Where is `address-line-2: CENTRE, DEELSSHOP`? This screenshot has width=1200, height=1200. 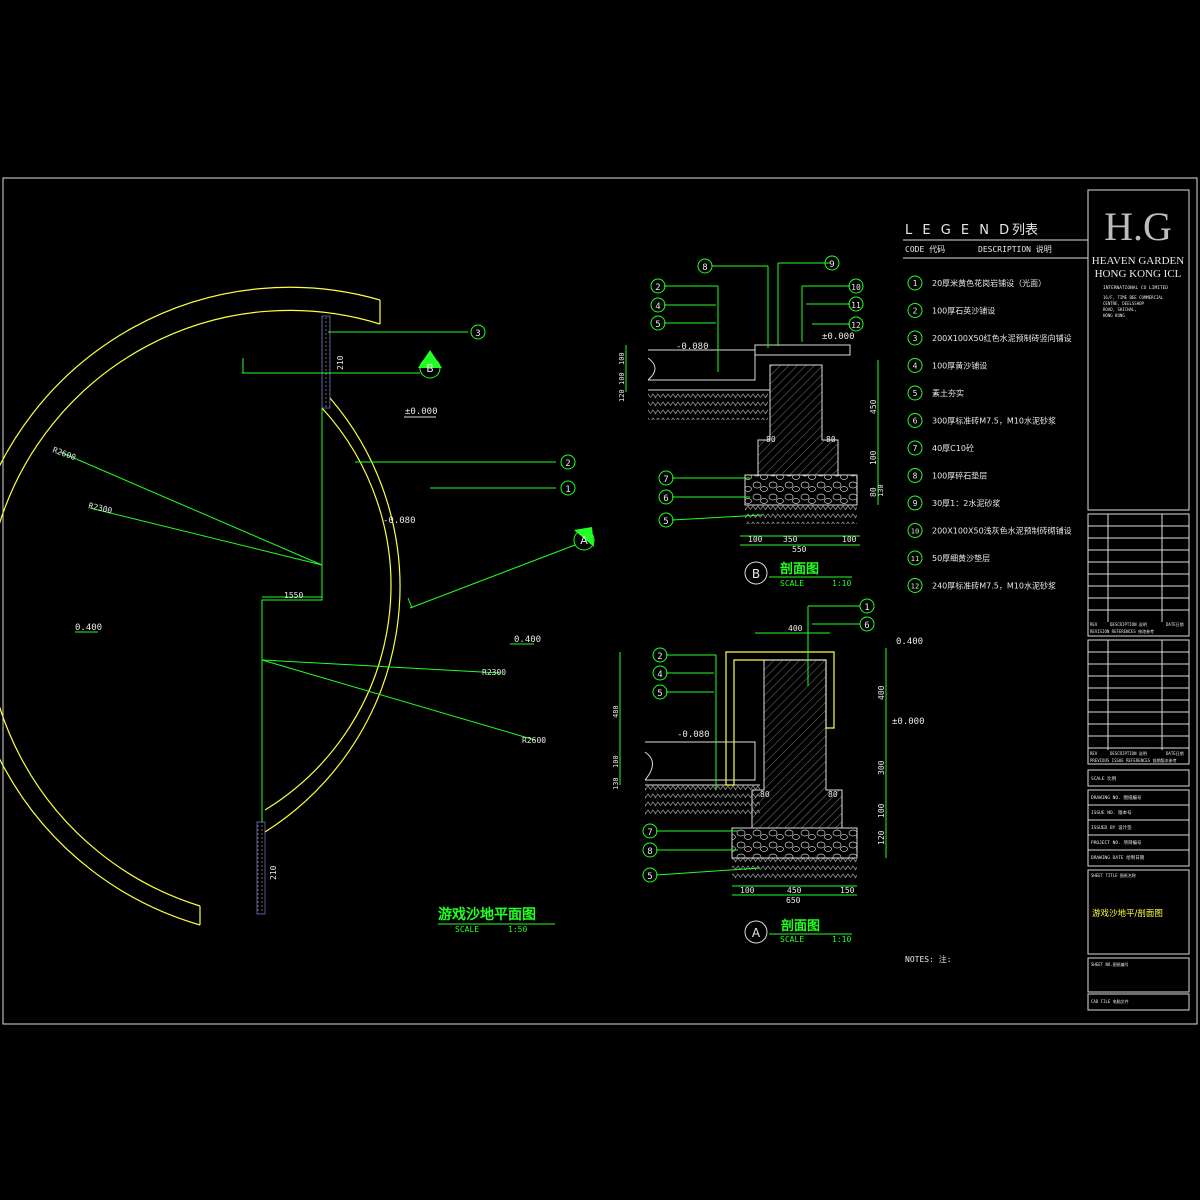 address-line-2: CENTRE, DEELSSHOP is located at coordinates (1124, 303).